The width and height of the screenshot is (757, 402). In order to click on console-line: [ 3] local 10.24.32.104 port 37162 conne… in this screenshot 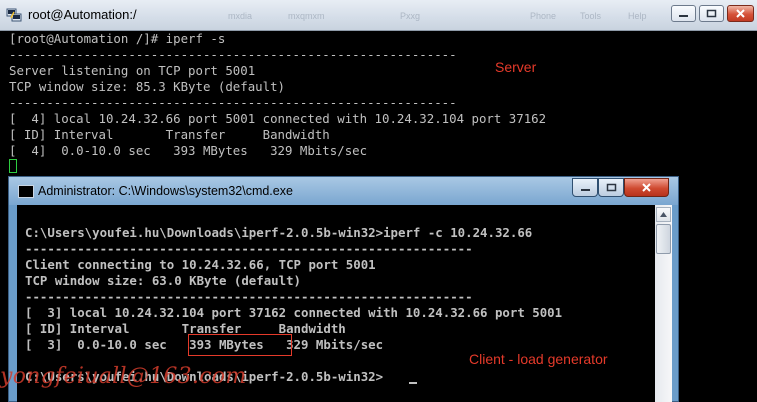, I will do `click(294, 312)`.